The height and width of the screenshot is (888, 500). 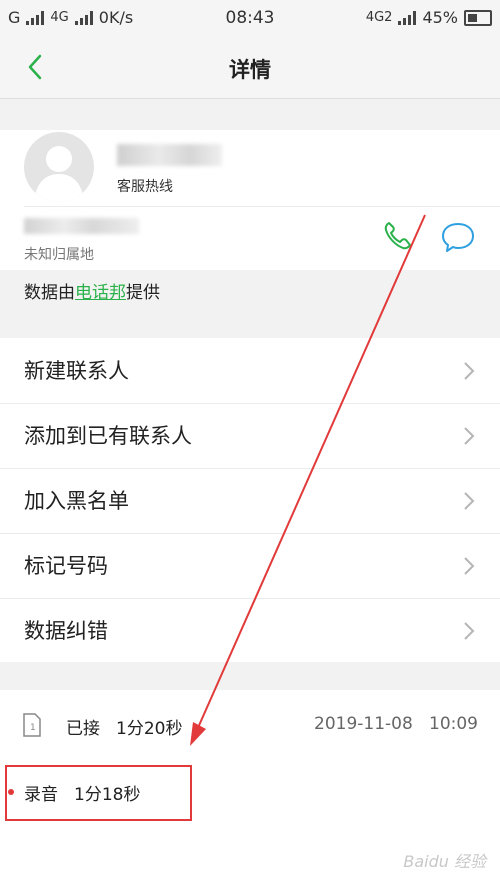 I want to click on recording-dot, so click(x=11, y=792).